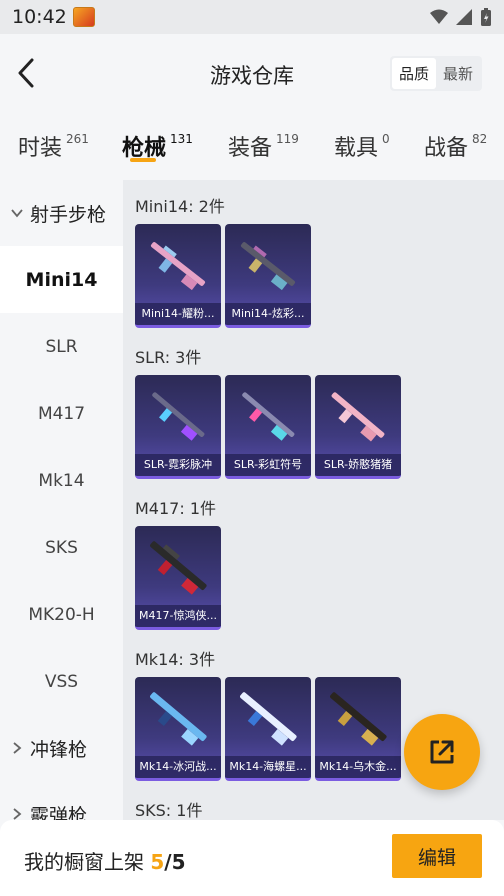 This screenshot has height=896, width=504. I want to click on tab-label: 战备, so click(446, 148).